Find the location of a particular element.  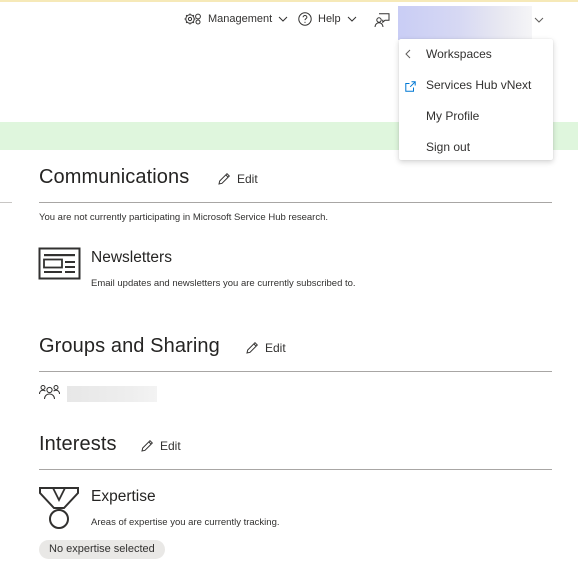

groups-edit-button: Edit is located at coordinates (265, 348).